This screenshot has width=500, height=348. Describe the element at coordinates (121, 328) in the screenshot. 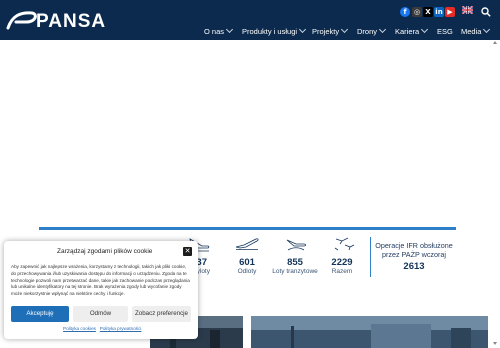

I see `privacy-policy-link: Polityka prywatności` at that location.